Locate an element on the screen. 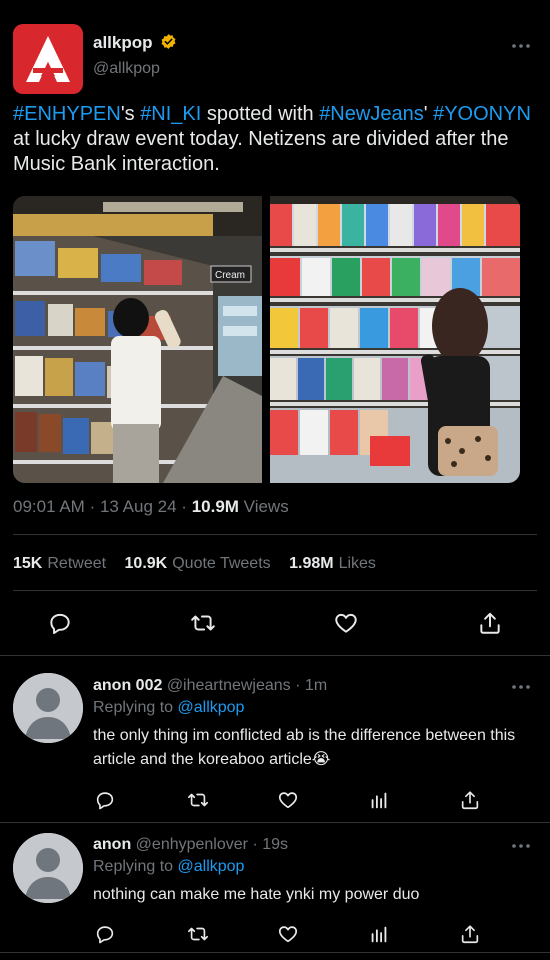 This screenshot has height=960, width=550. reply-header: anon 002 @iheartnewjeans · 1m is located at coordinates (210, 686).